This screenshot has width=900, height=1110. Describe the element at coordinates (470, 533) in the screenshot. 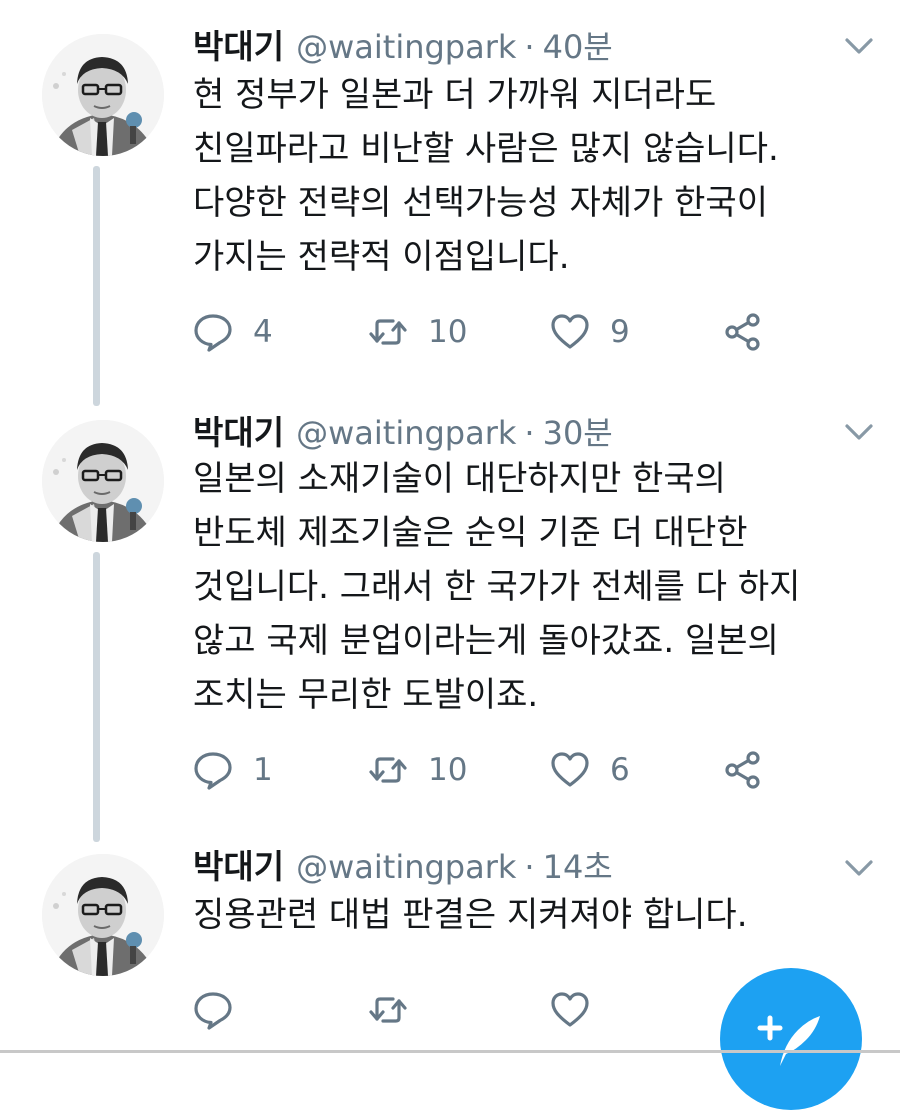

I see `tweet-text-line: 반도체 제조기술은 순익 기준 더 대단한` at that location.